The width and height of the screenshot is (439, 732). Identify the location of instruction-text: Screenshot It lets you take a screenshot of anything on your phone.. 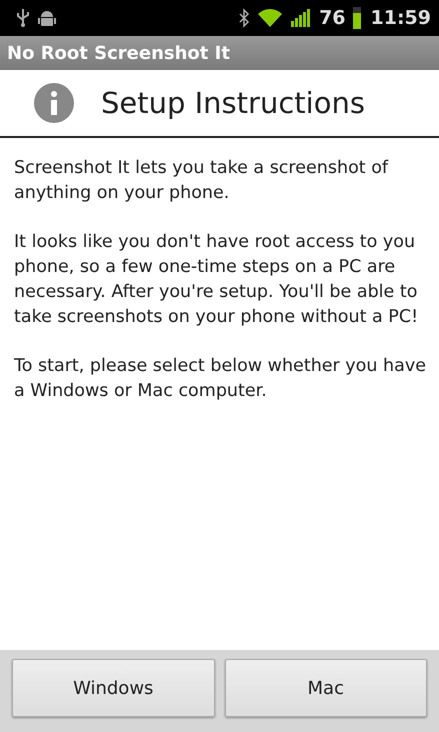
(202, 181).